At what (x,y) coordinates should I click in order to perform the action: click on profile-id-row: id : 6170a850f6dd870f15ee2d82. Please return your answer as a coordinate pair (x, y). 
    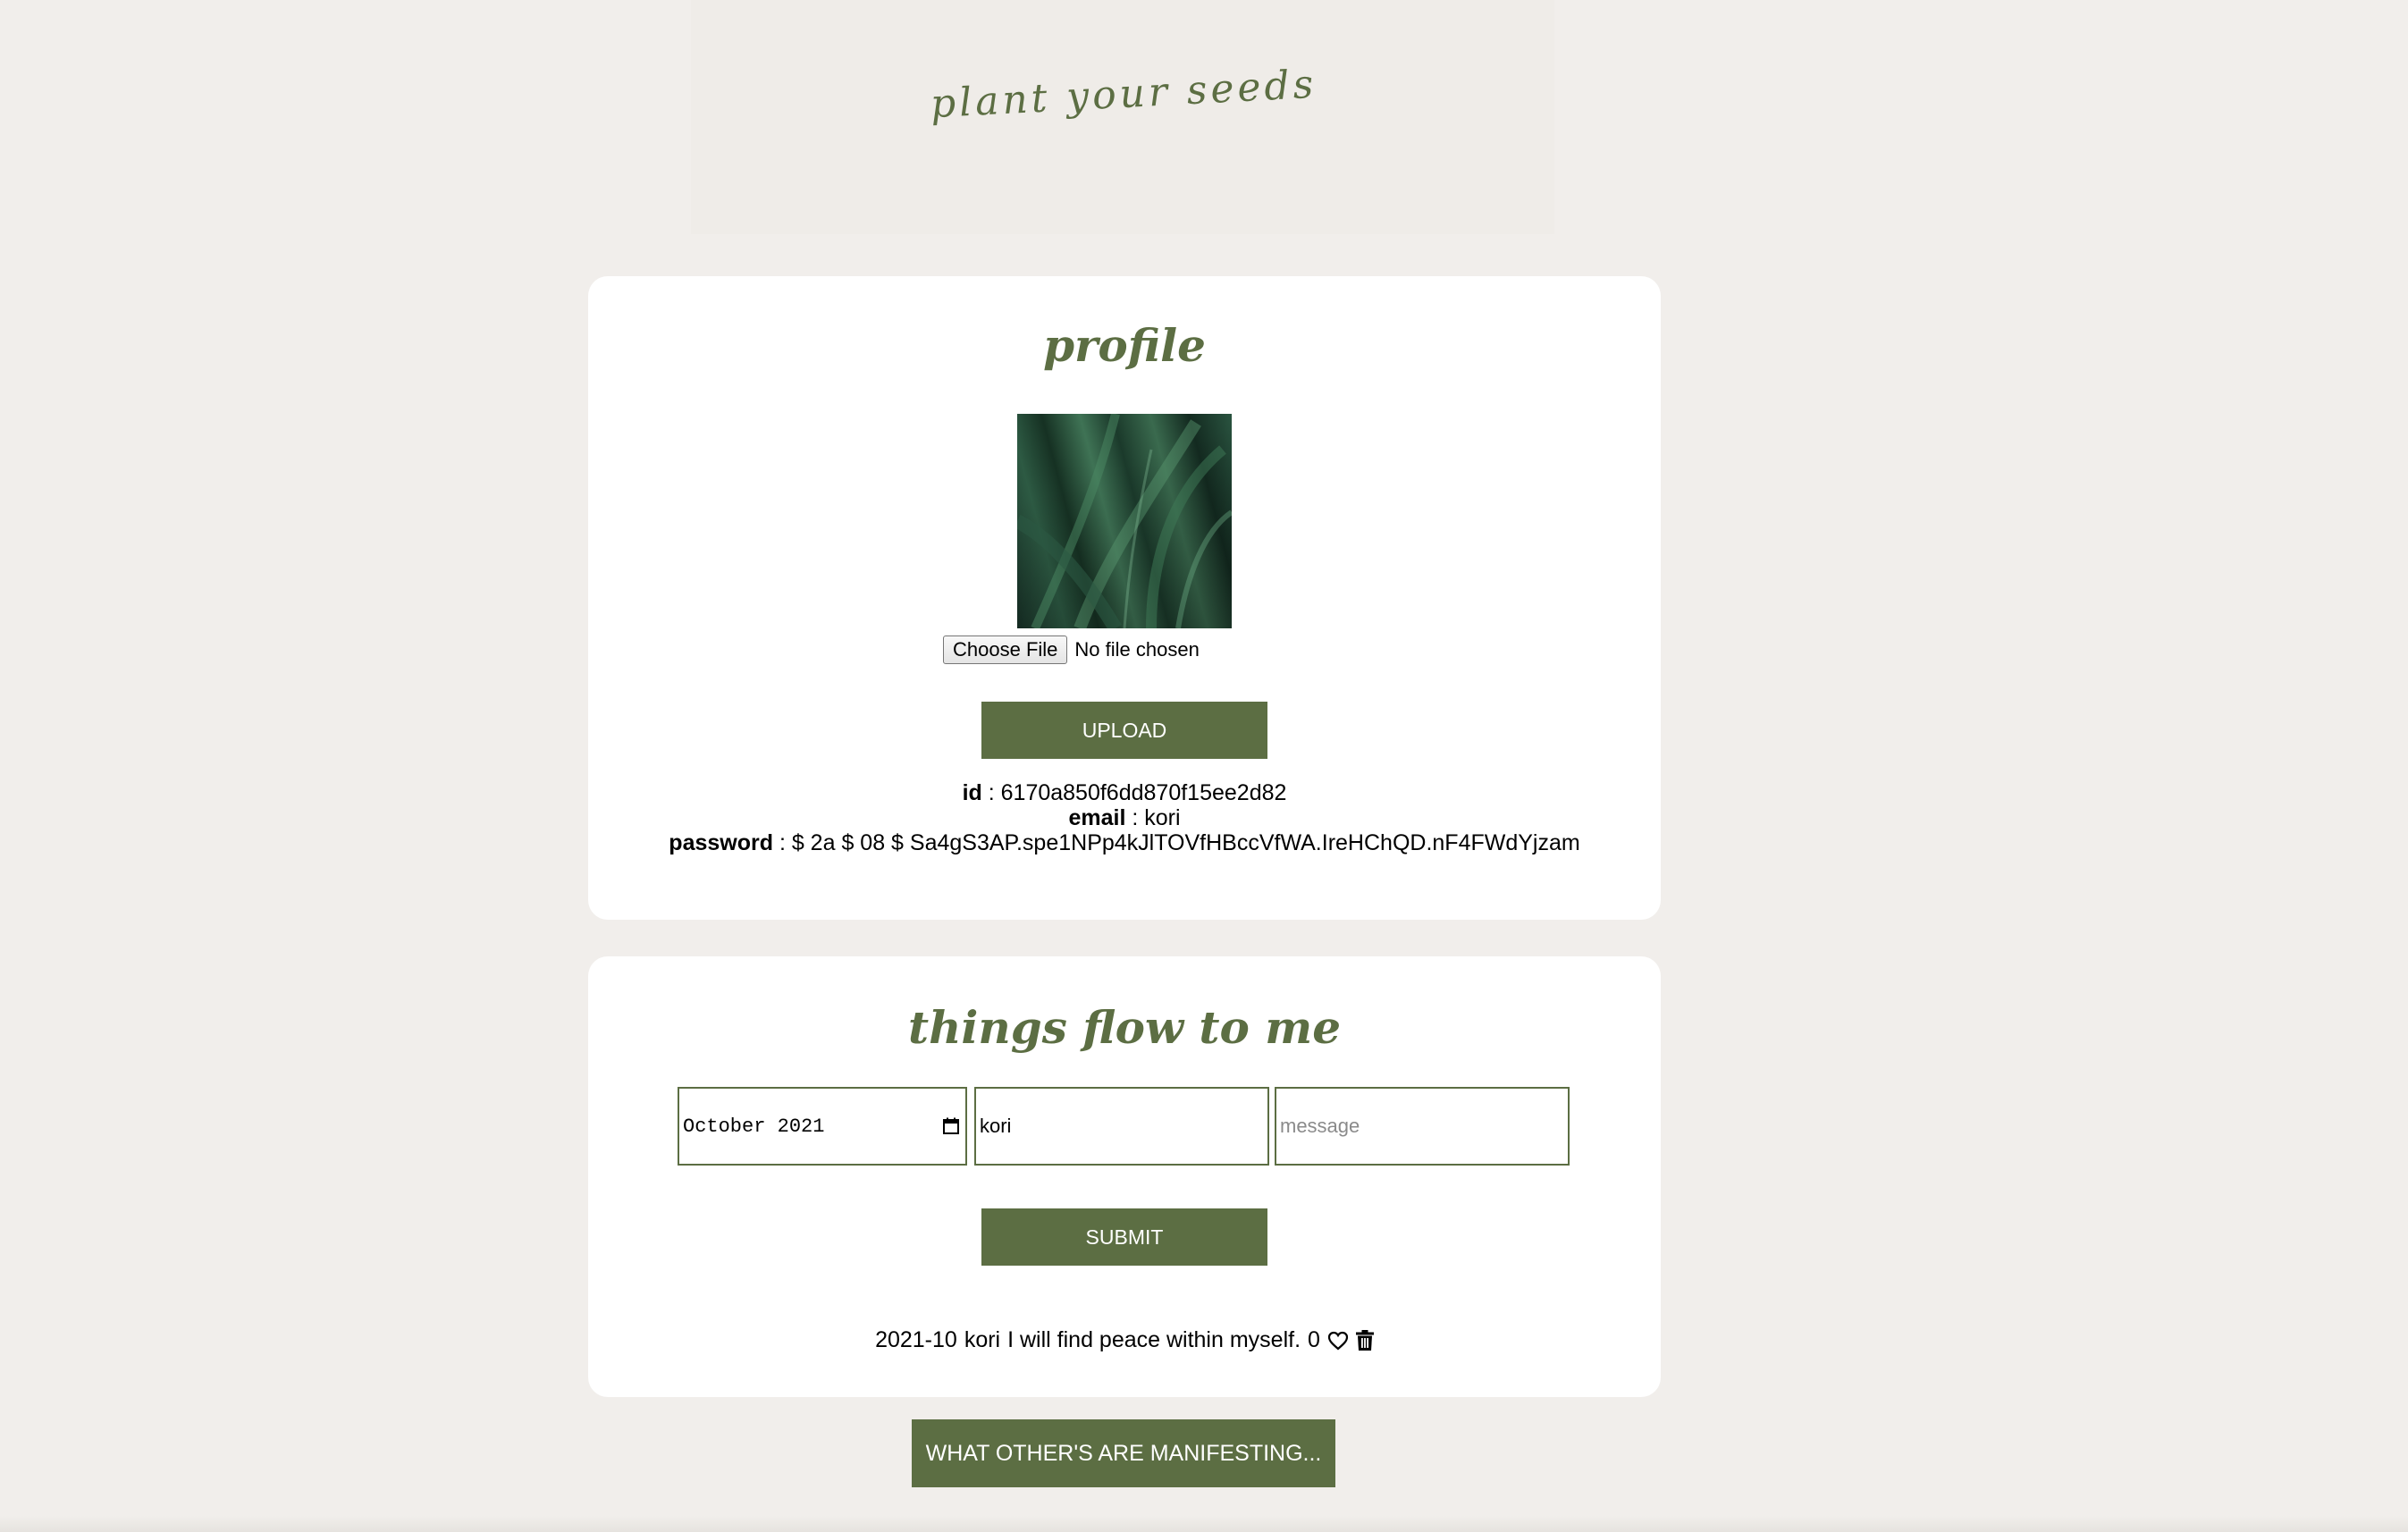
    Looking at the image, I should click on (1125, 792).